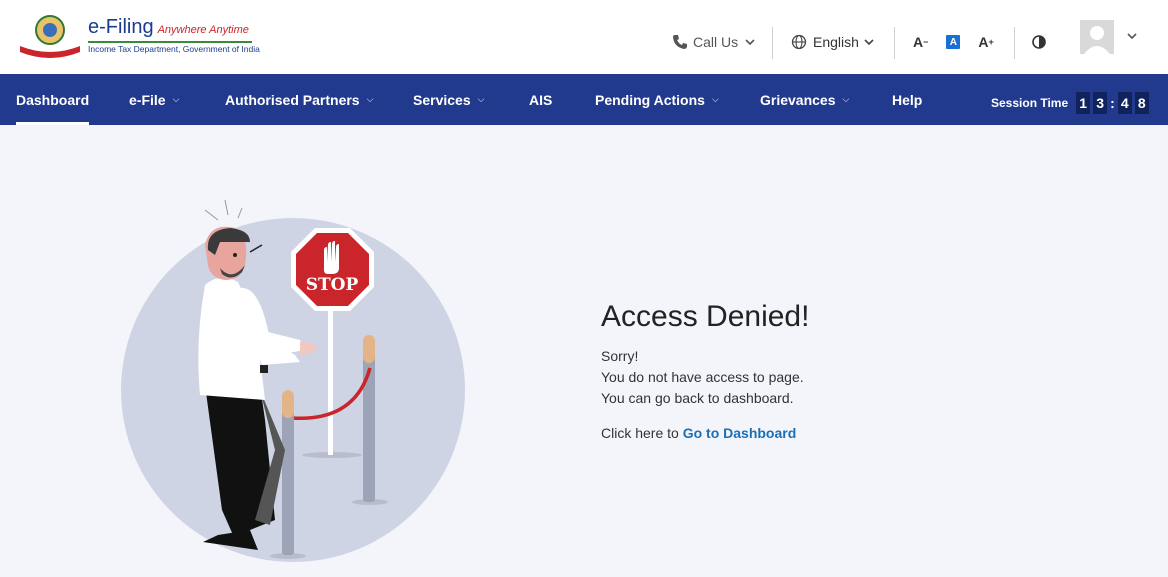  What do you see at coordinates (170, 42) in the screenshot?
I see `brand-underline` at bounding box center [170, 42].